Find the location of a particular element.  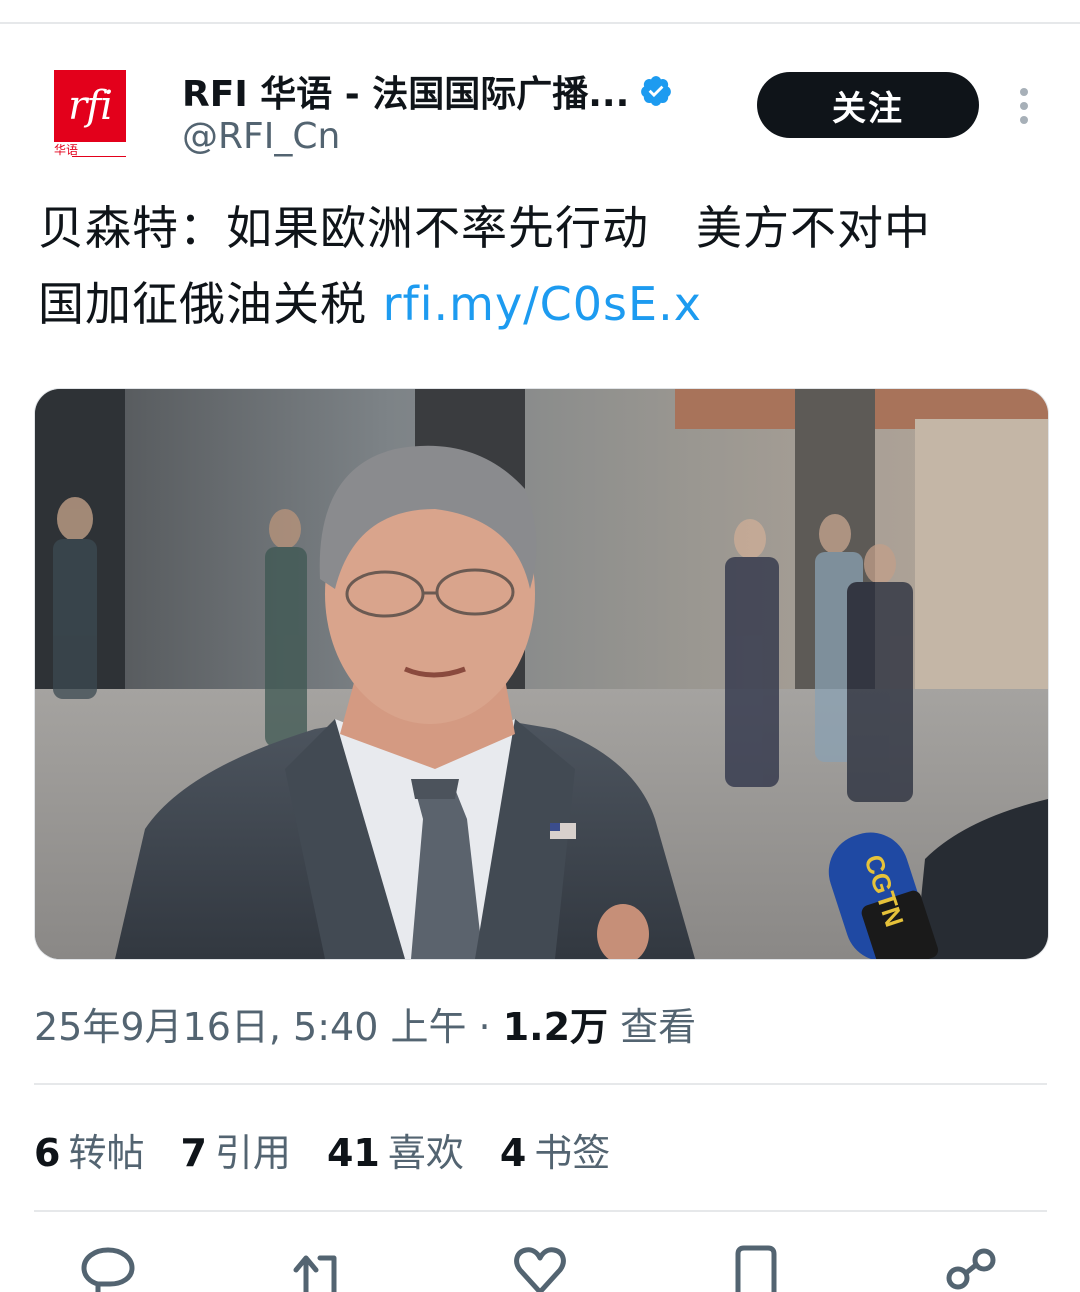

avatar: rfi 华语 is located at coordinates (88, 114).